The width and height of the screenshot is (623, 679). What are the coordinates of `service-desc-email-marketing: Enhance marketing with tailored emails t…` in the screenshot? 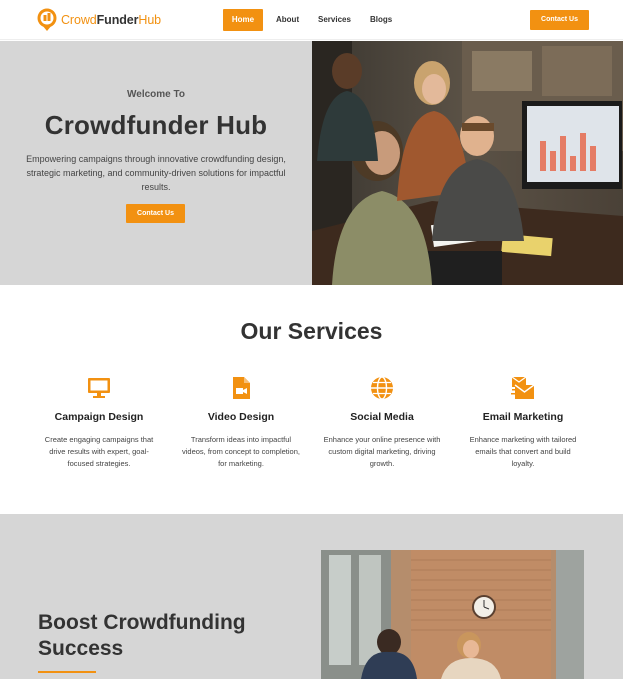 It's located at (523, 451).